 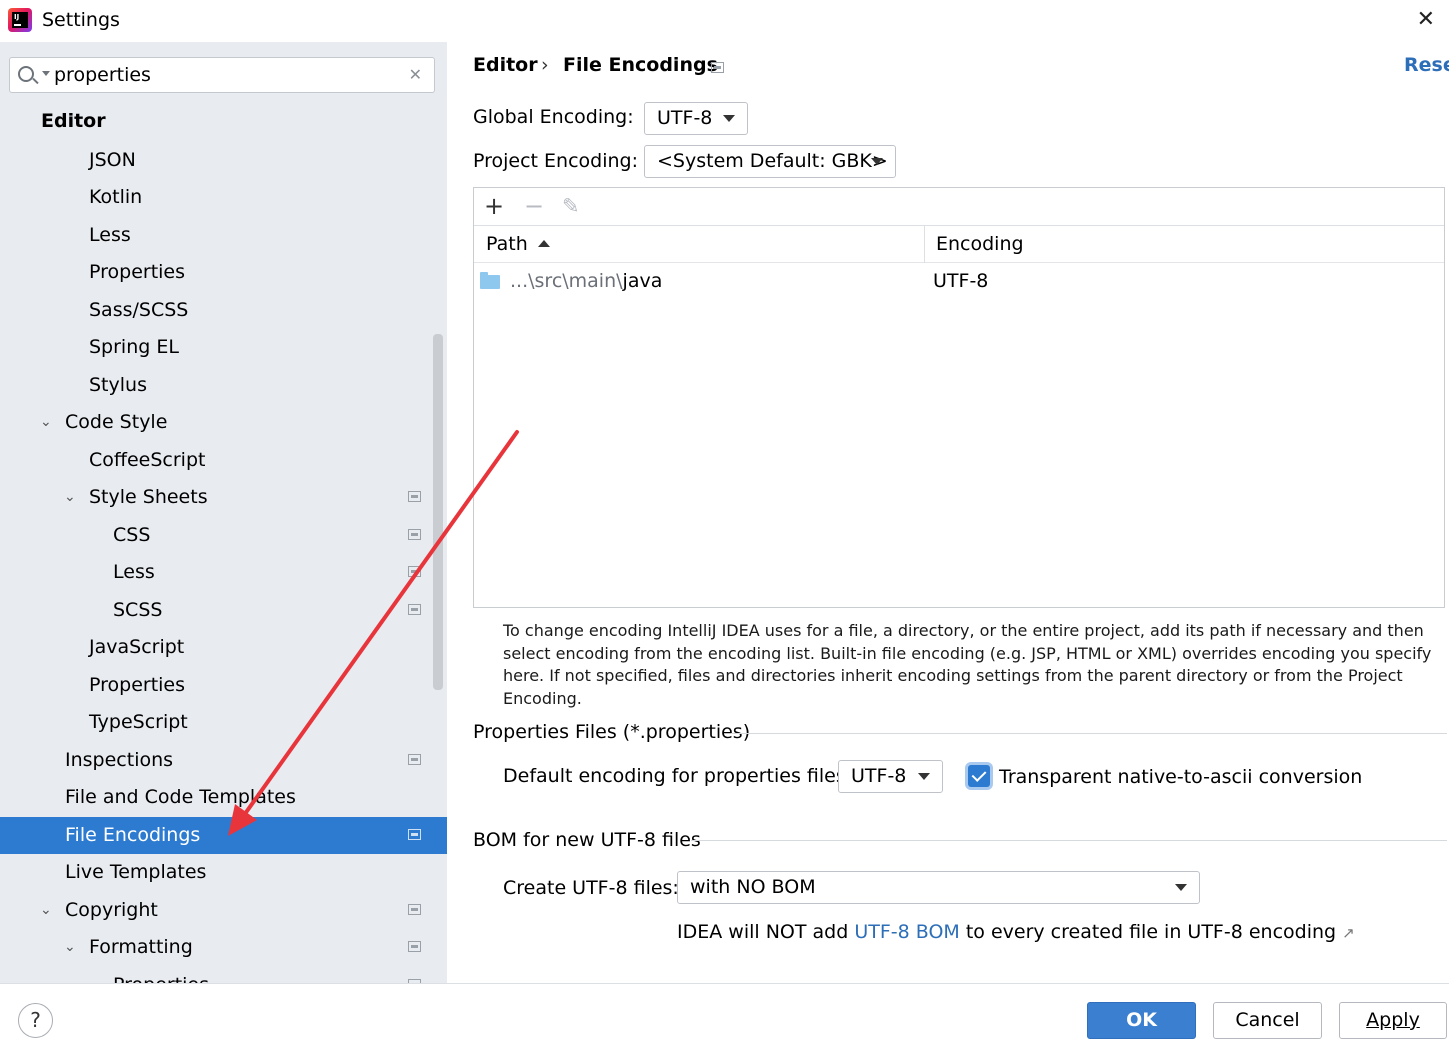 I want to click on encoding-cell: UTF-8, so click(x=960, y=281).